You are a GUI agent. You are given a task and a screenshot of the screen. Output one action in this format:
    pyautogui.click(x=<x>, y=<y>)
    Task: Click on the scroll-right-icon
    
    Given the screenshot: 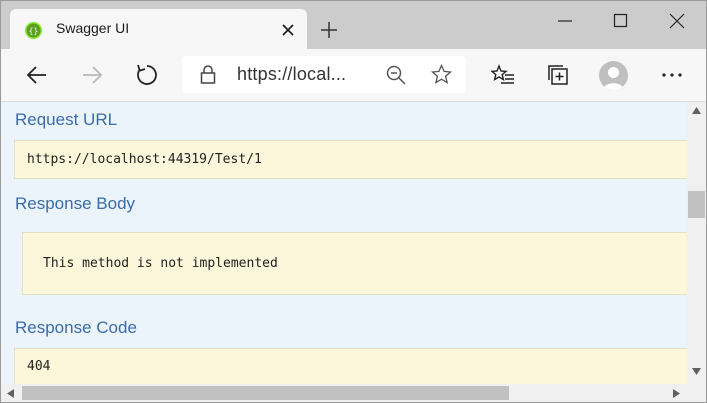 What is the action you would take?
    pyautogui.click(x=676, y=393)
    